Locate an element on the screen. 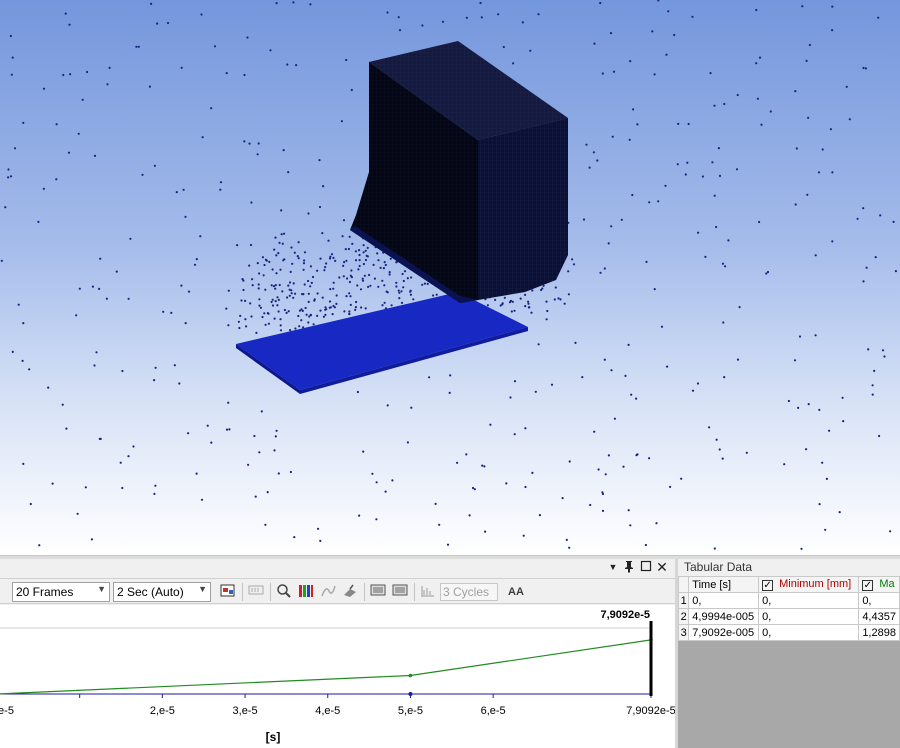  next-frame-icon is located at coordinates (400, 592).